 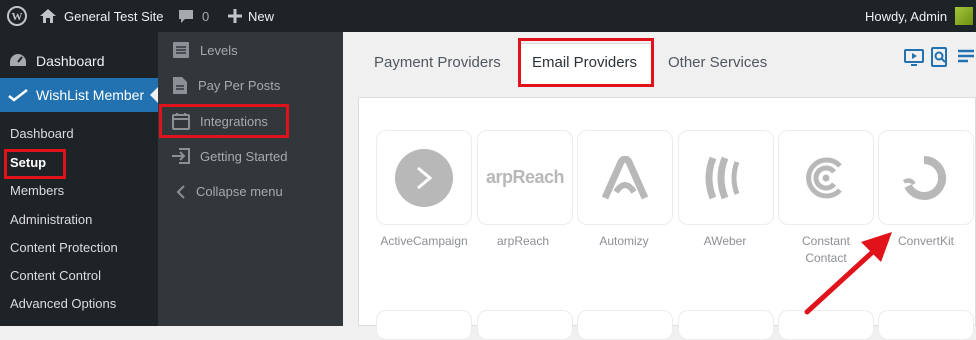 I want to click on calendar-icon, so click(x=181, y=121).